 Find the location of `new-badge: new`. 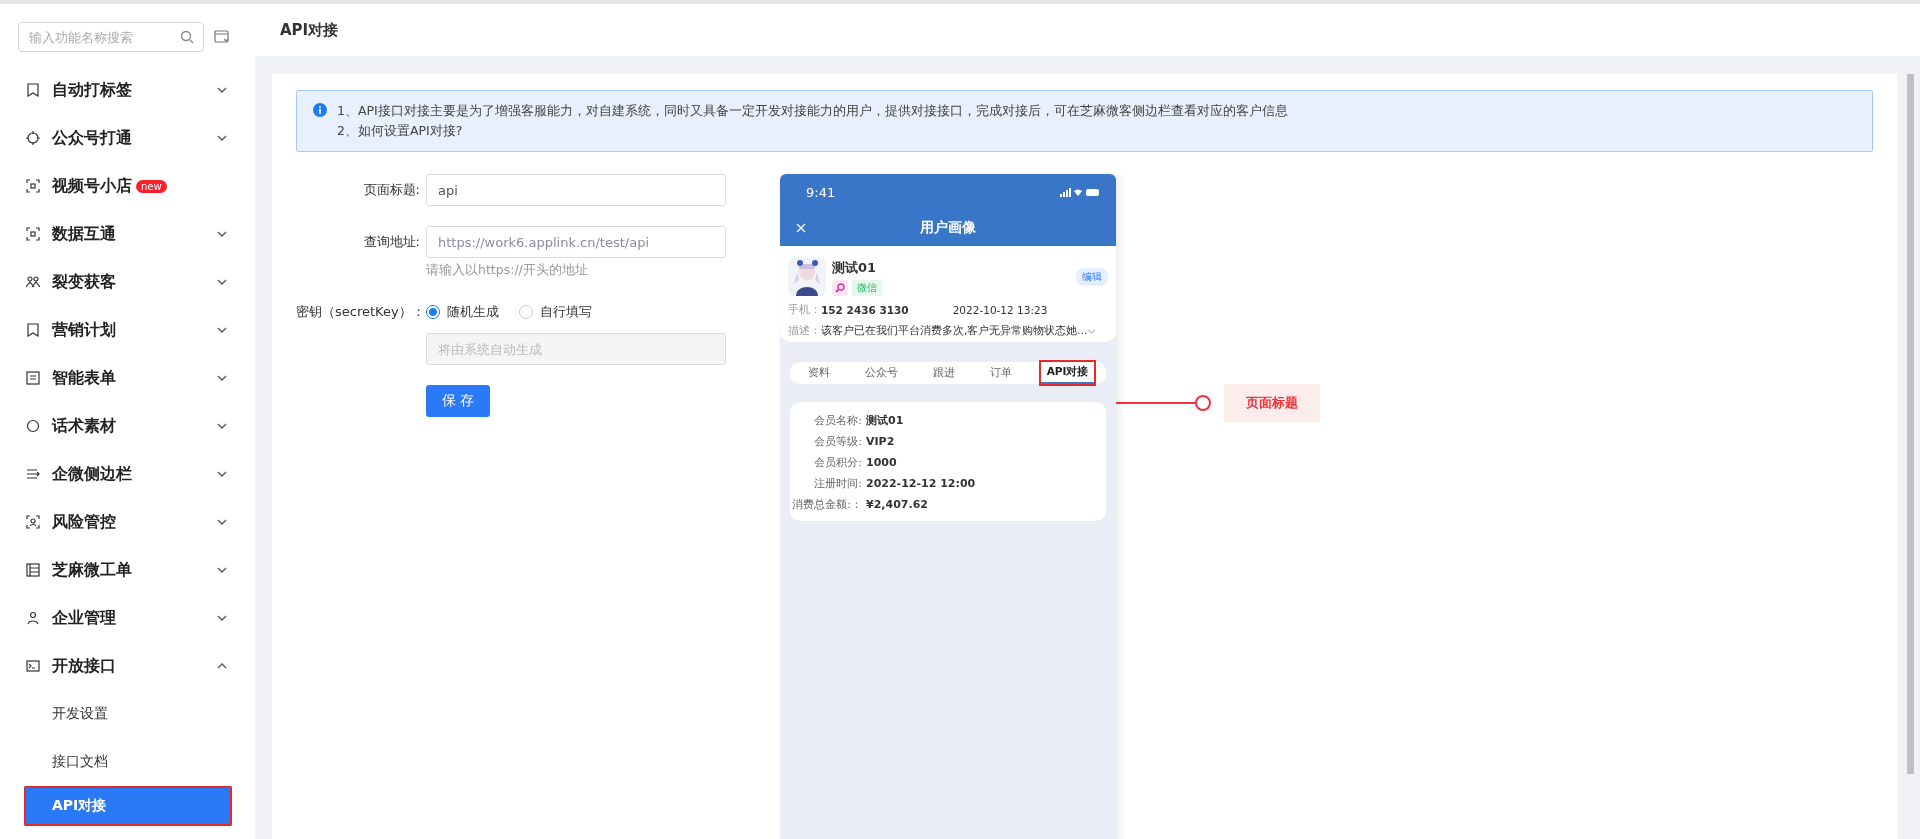

new-badge: new is located at coordinates (151, 186).